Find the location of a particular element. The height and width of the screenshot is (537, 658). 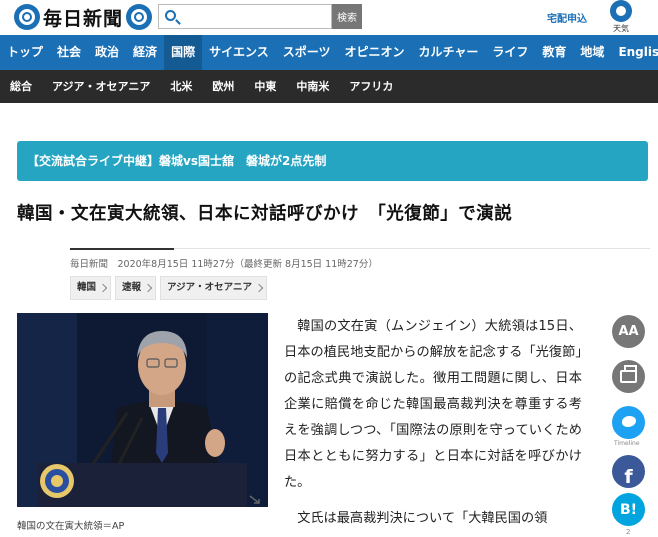

article-tags: 韓国 速報 アジア・オセアニア is located at coordinates (168, 288).